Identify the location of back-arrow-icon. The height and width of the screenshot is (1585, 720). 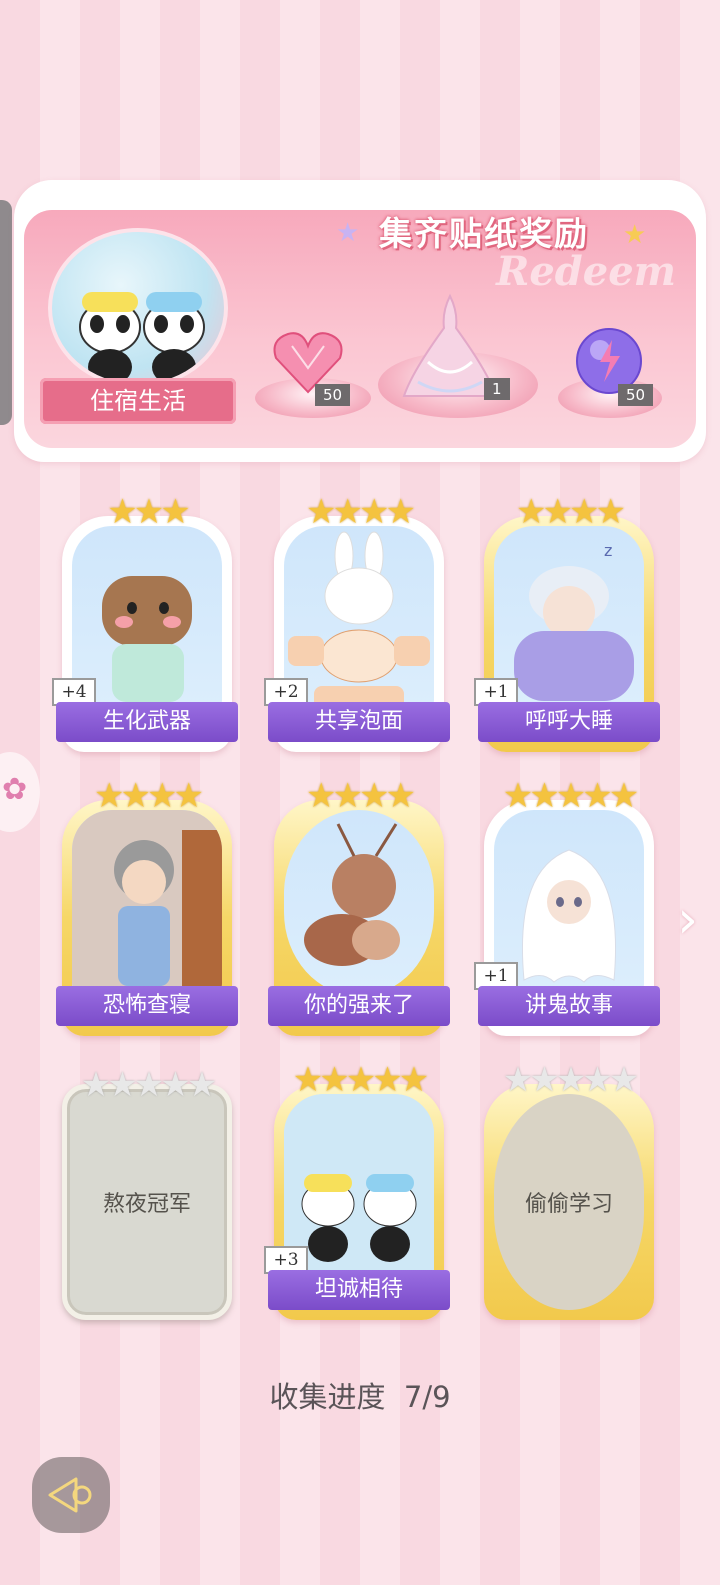
(70, 1495).